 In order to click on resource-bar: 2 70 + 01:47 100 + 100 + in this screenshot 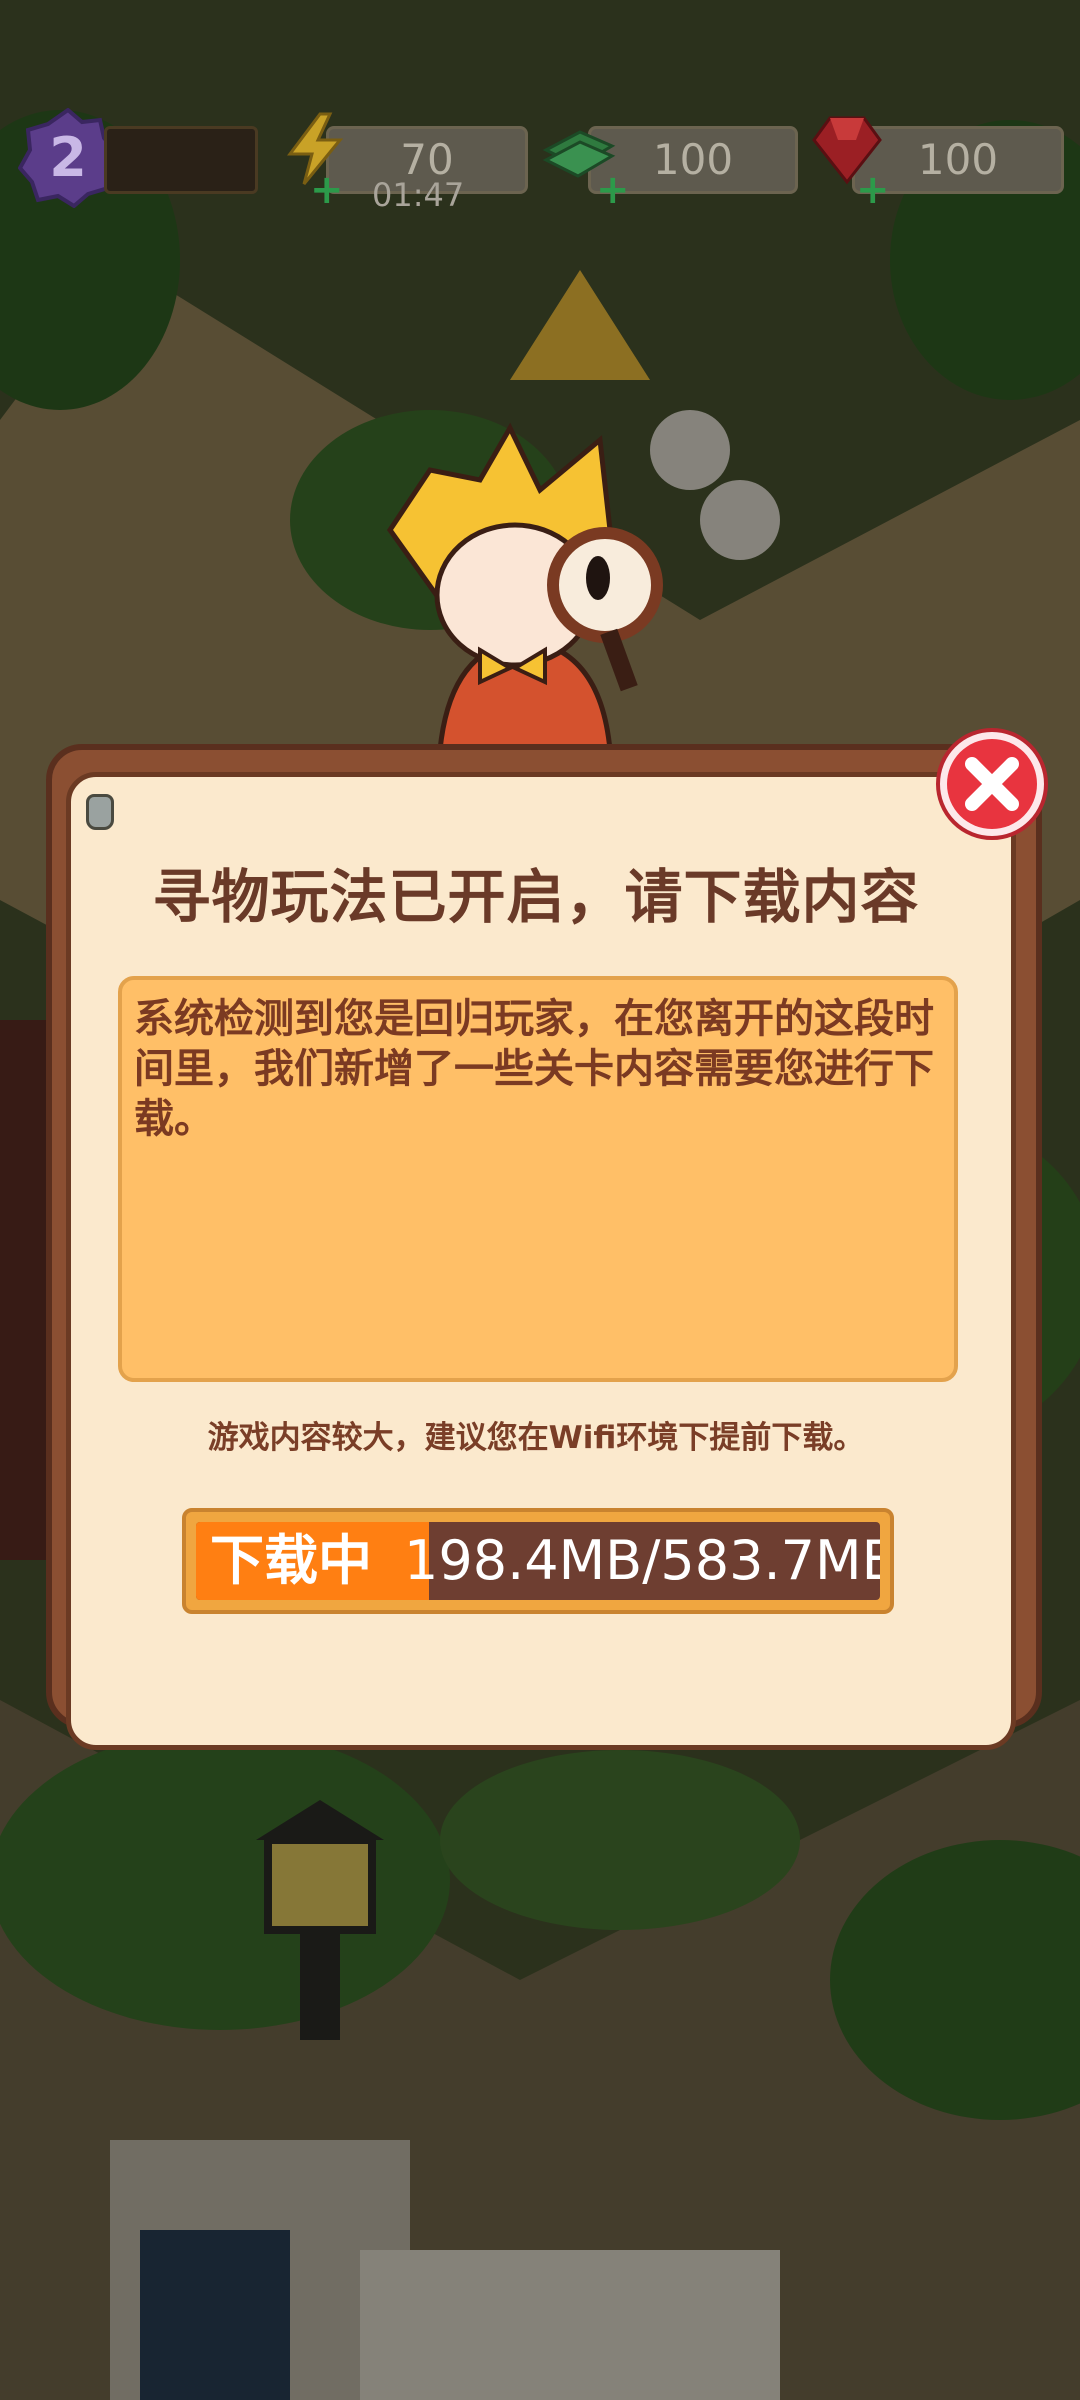, I will do `click(540, 110)`.